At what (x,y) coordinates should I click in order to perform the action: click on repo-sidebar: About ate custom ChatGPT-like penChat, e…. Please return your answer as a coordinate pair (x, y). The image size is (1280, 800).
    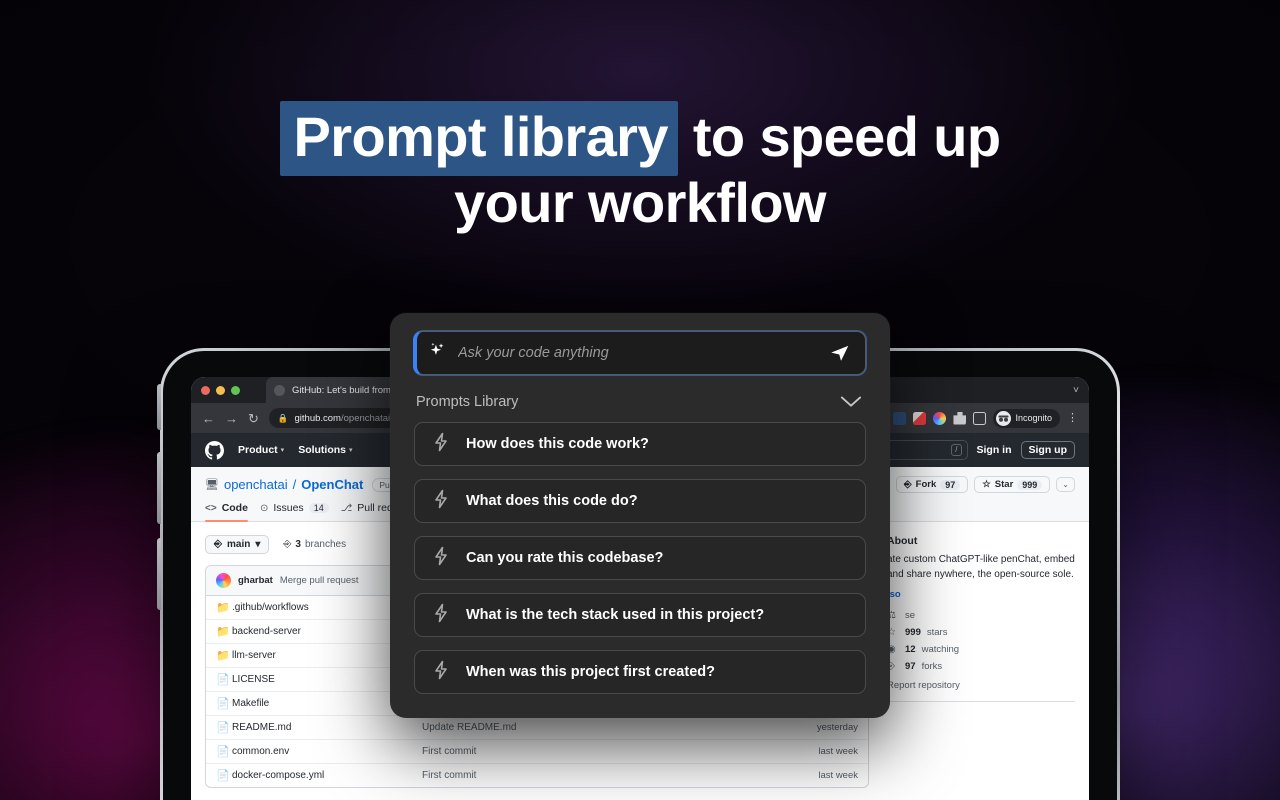
    Looking at the image, I should click on (981, 661).